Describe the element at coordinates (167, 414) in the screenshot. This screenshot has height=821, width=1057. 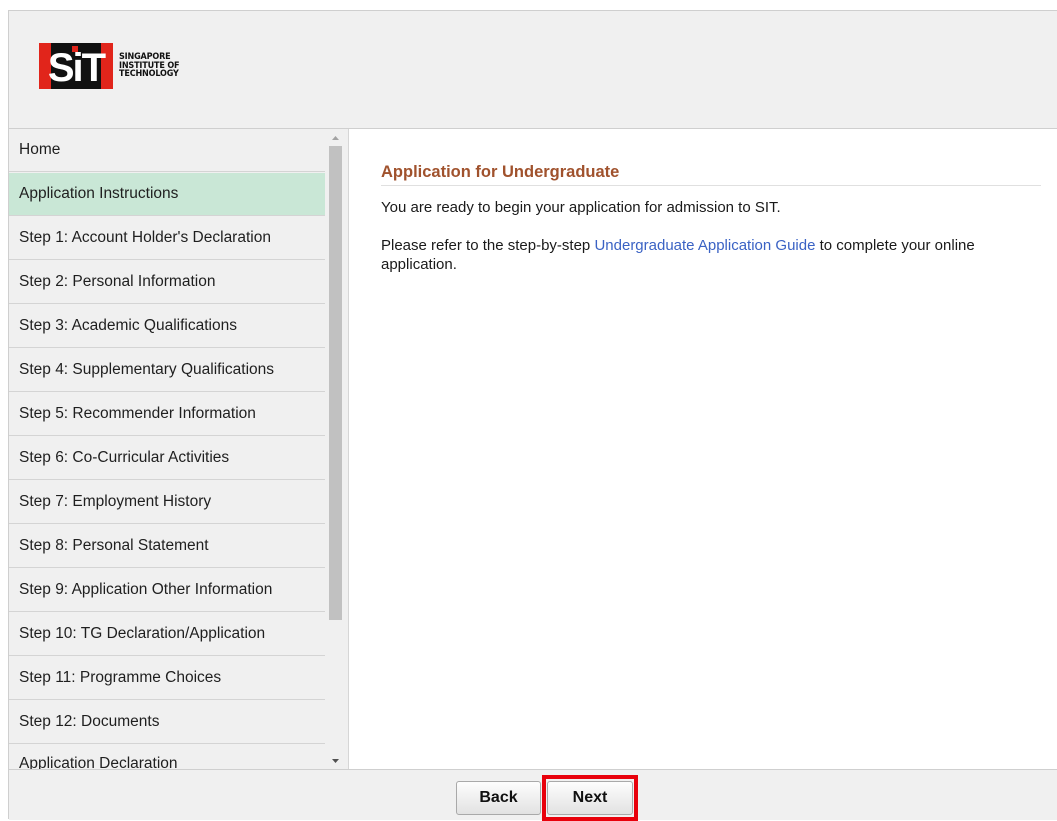
I see `sidebar-item-step-5: Step 5: Recommender Information` at that location.